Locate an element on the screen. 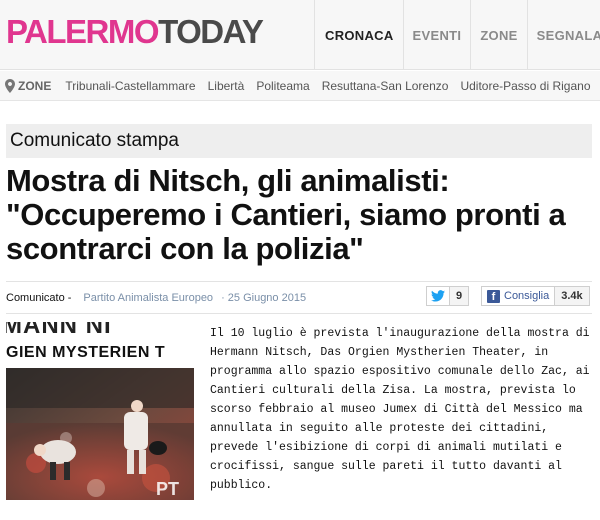 This screenshot has height=520, width=600. facebook-count: 3.4k is located at coordinates (572, 296).